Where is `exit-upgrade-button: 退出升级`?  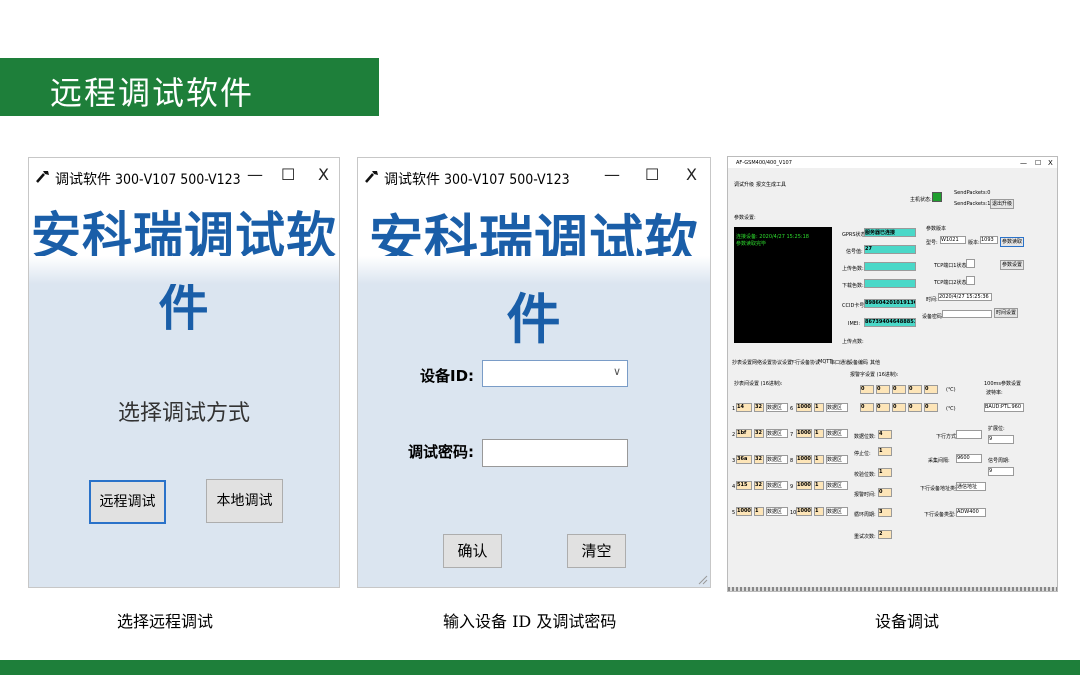
exit-upgrade-button: 退出升级 is located at coordinates (1002, 204).